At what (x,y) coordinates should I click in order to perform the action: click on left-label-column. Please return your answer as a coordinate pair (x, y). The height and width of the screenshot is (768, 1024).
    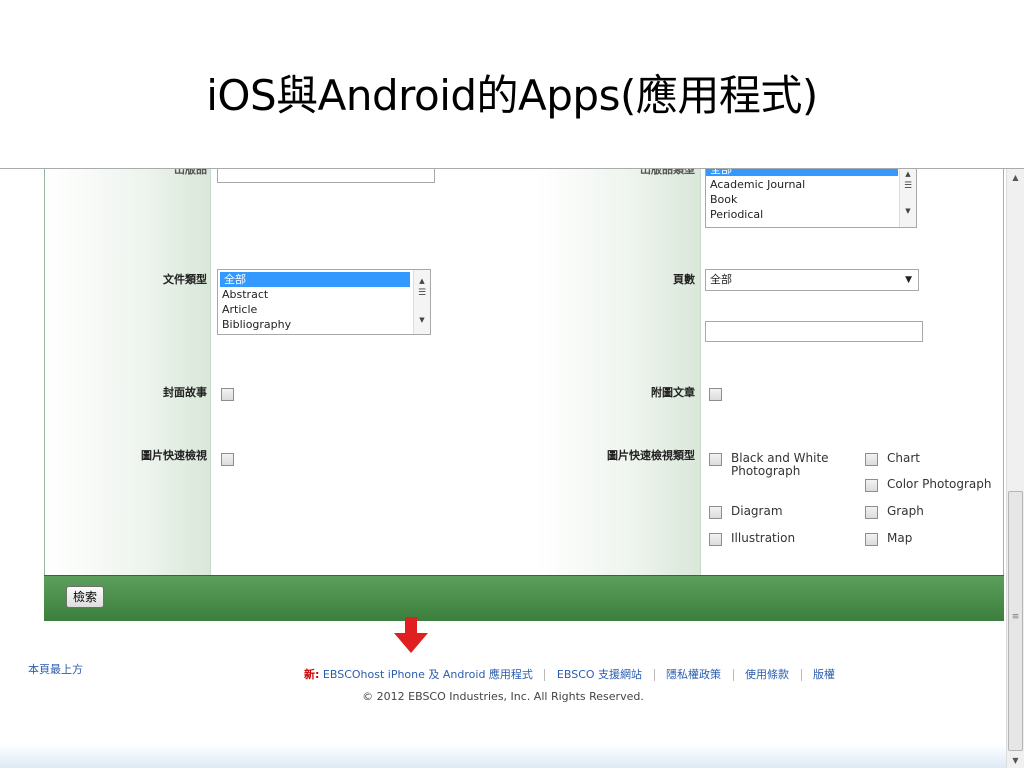
    Looking at the image, I should click on (128, 372).